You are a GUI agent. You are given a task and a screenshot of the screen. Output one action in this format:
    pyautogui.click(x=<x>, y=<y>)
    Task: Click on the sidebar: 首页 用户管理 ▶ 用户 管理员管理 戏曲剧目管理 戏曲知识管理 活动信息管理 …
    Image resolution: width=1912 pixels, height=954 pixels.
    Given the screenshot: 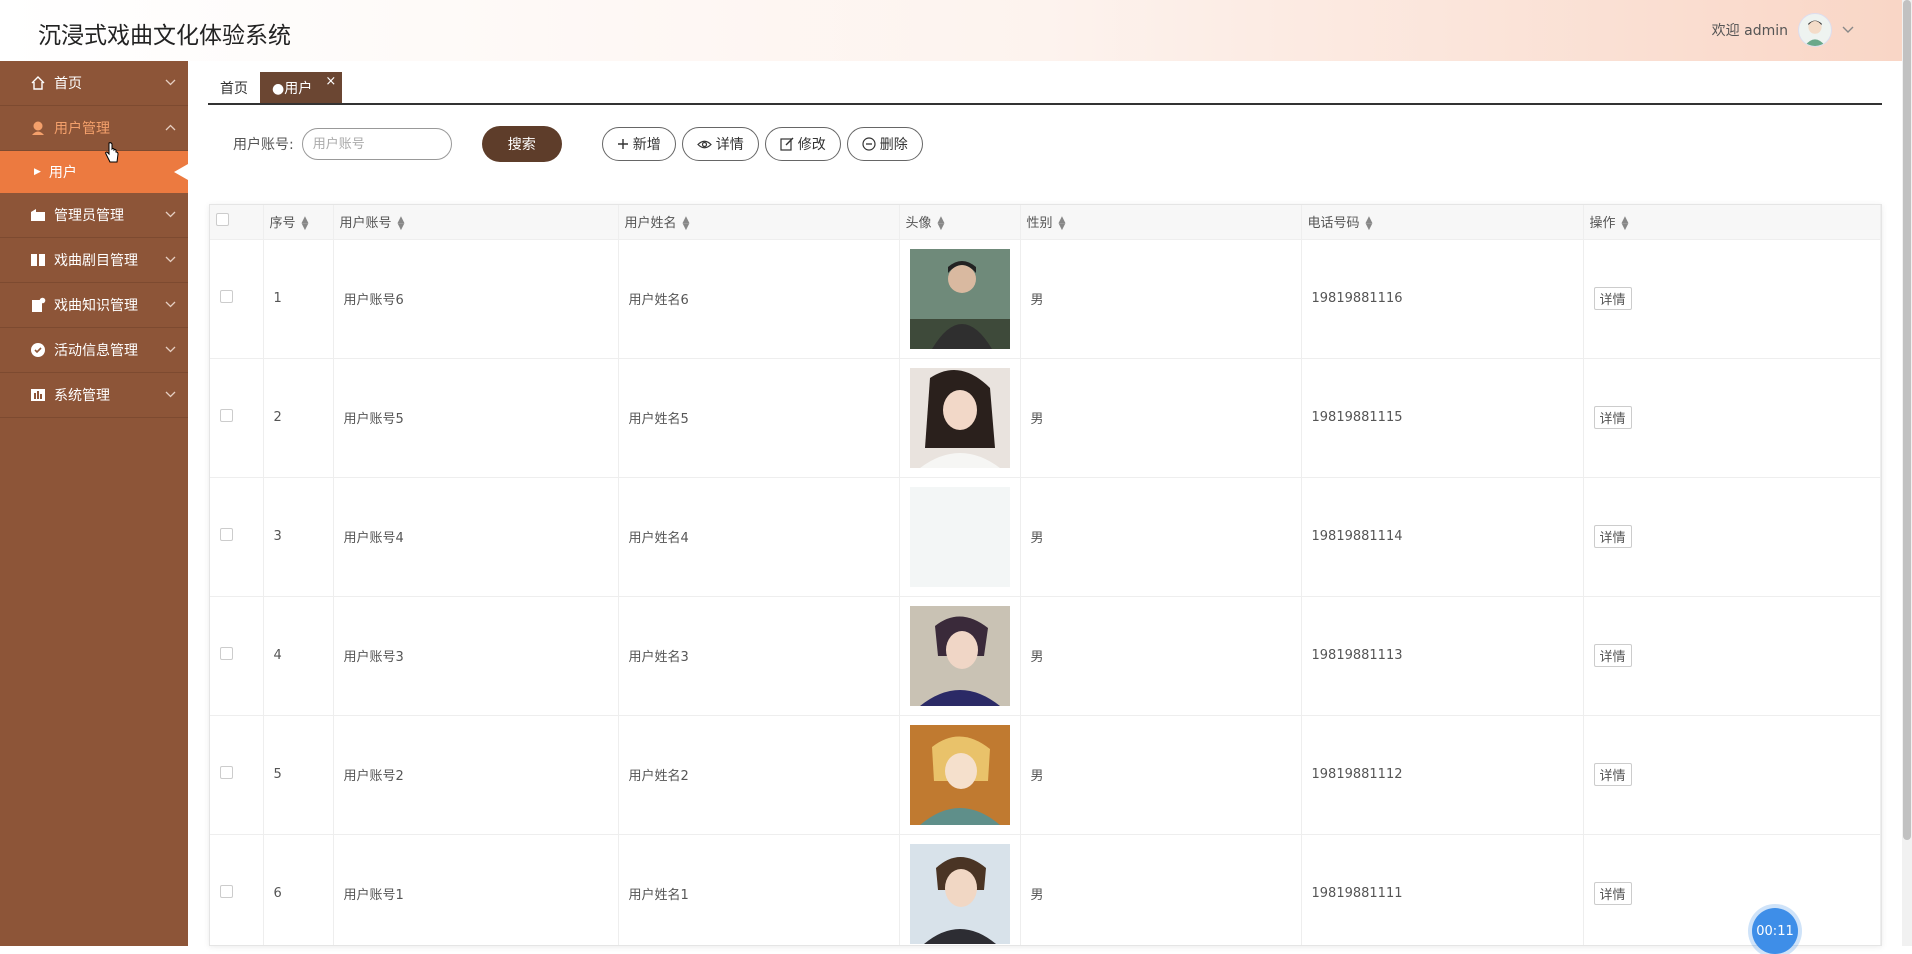 What is the action you would take?
    pyautogui.click(x=94, y=503)
    